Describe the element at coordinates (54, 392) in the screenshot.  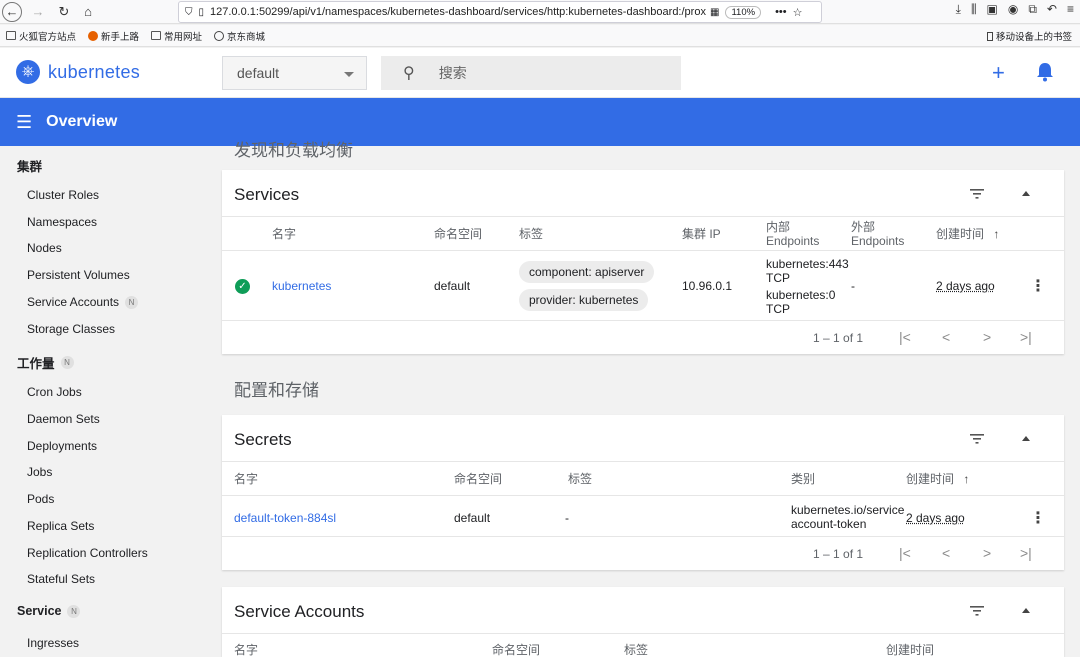
I see `sidebar-item-cron-jobs: Cron Jobs` at that location.